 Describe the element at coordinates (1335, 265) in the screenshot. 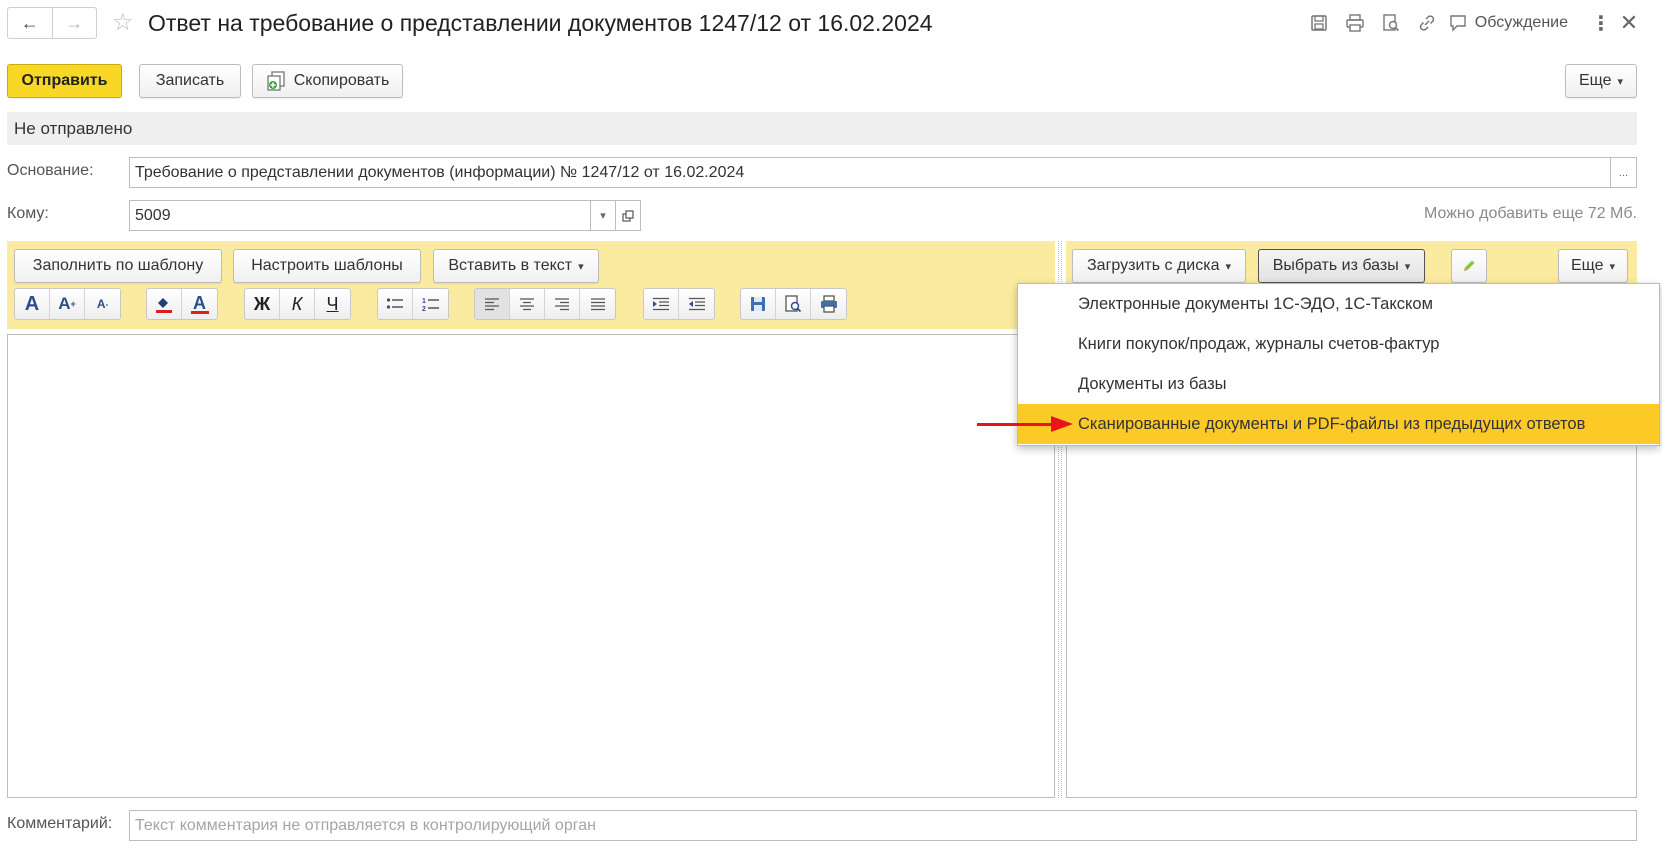

I see `choose-from-base-label: Выбрать из базы` at that location.